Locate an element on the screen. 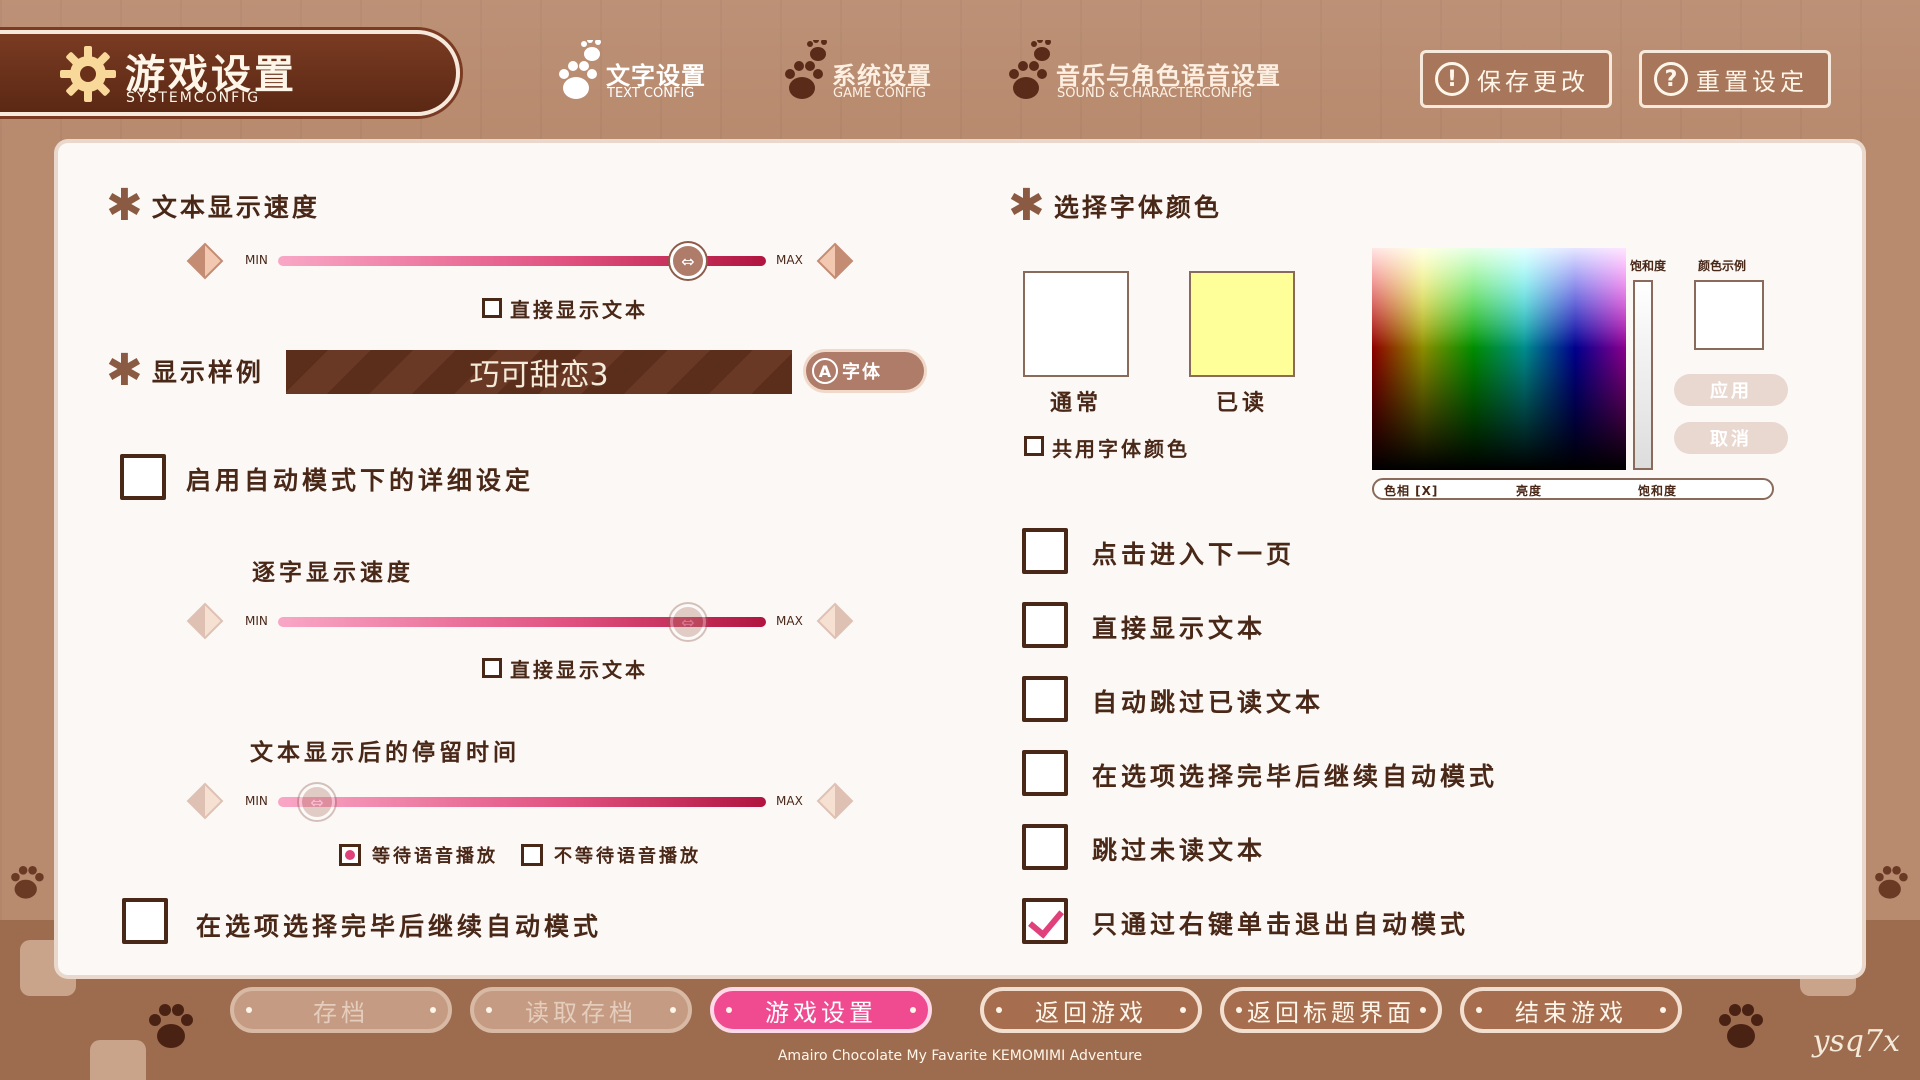  skip-read-checkbox is located at coordinates (1045, 699).